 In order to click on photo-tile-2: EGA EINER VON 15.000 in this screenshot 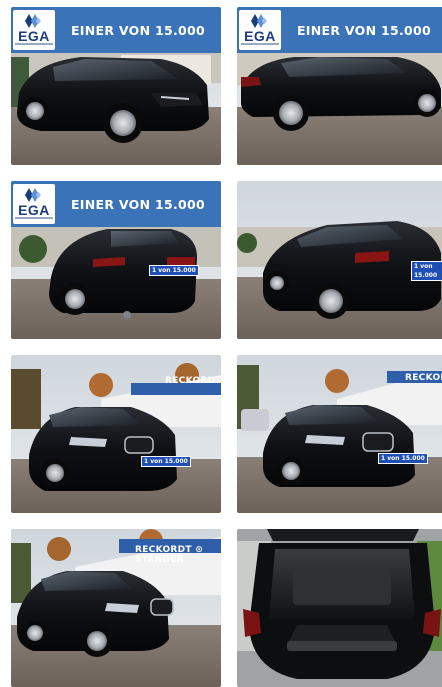, I will do `click(339, 86)`.